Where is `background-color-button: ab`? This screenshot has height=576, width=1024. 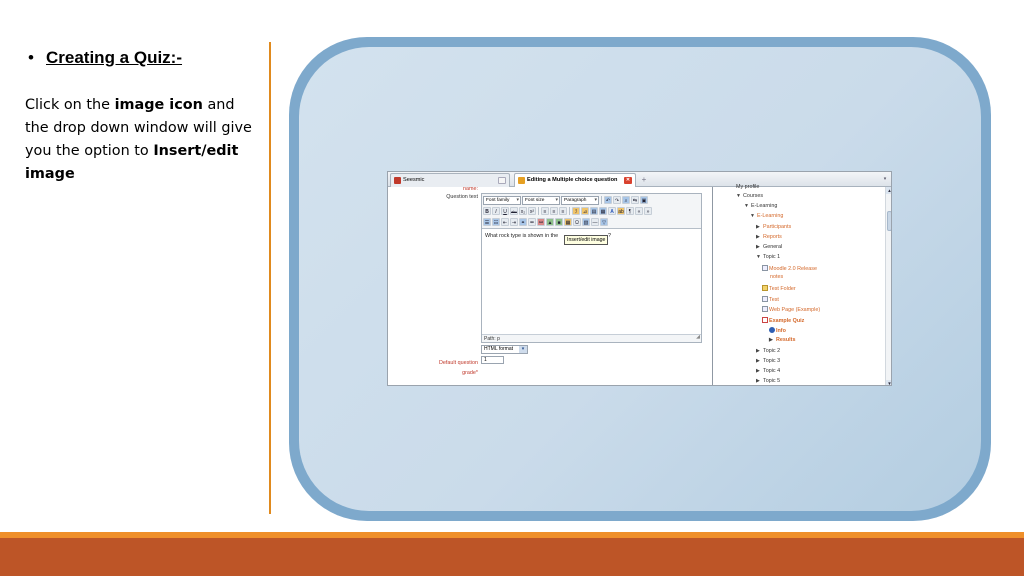
background-color-button: ab is located at coordinates (621, 211).